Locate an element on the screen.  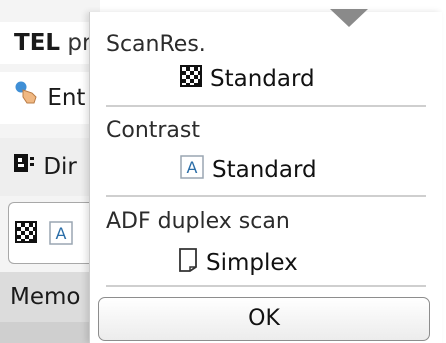
tel-row: TEL pr is located at coordinates (50, 43).